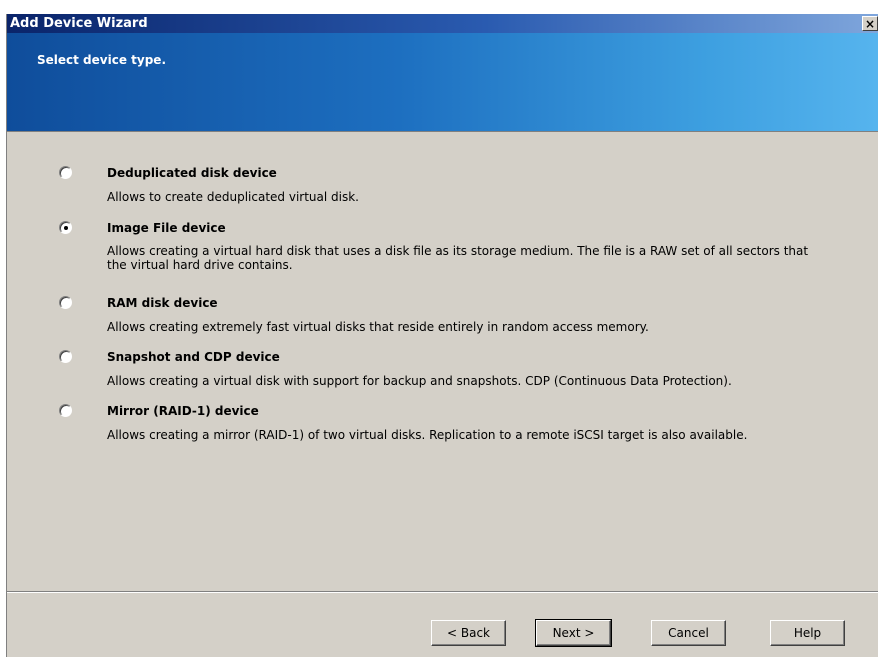 The width and height of the screenshot is (878, 657). What do you see at coordinates (101, 60) in the screenshot?
I see `page-title: Select device type.` at bounding box center [101, 60].